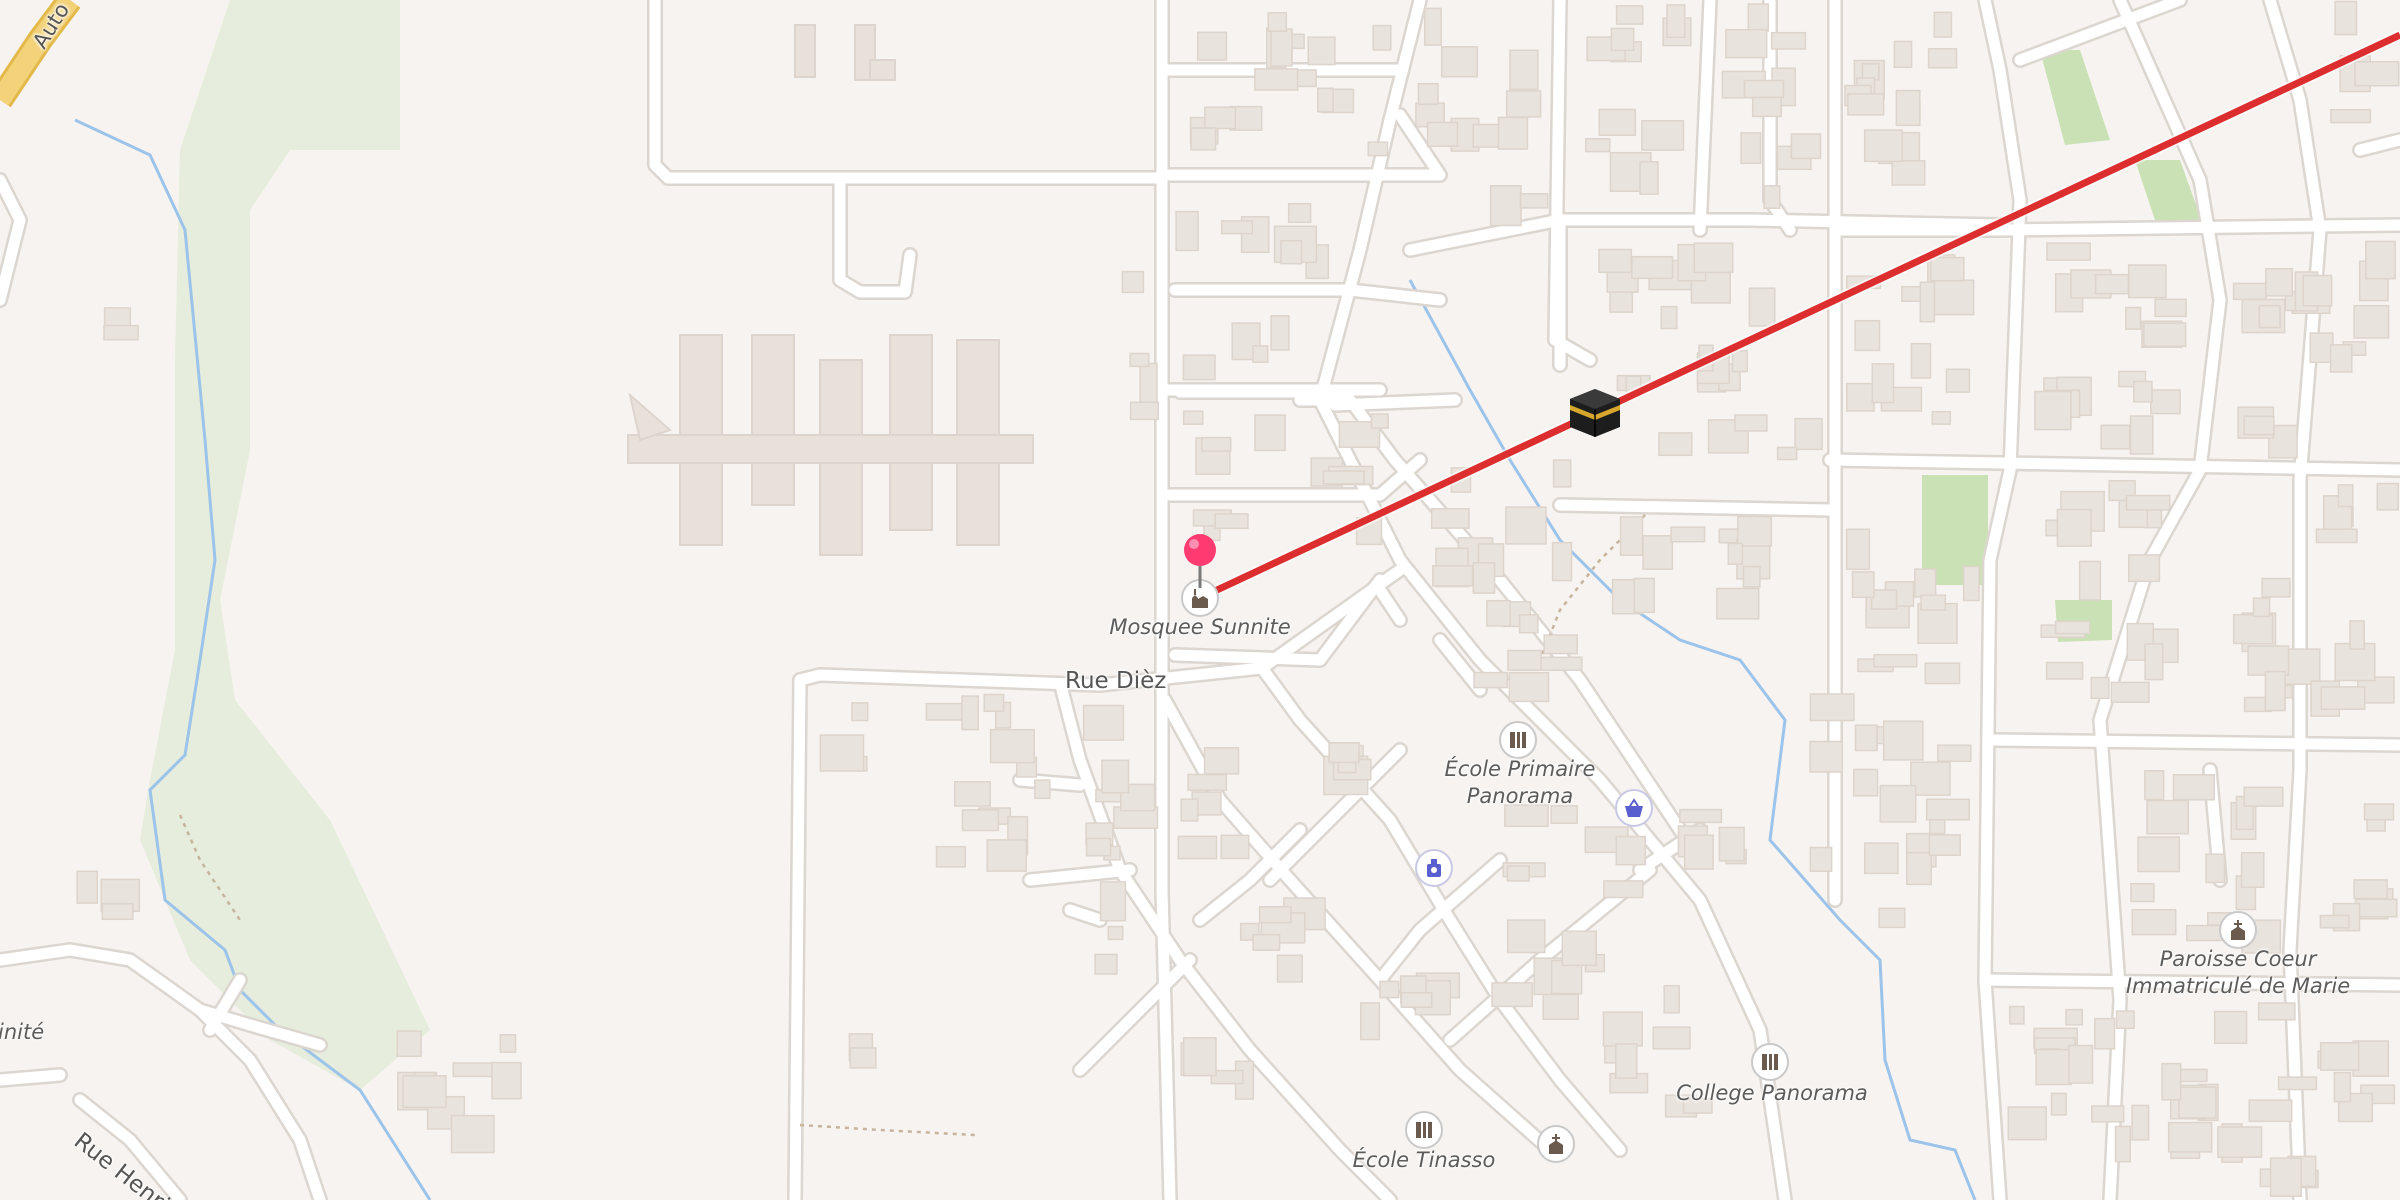  I want to click on poi-ecole-primaire-panorama-label: École Primaire Panorama, so click(1520, 783).